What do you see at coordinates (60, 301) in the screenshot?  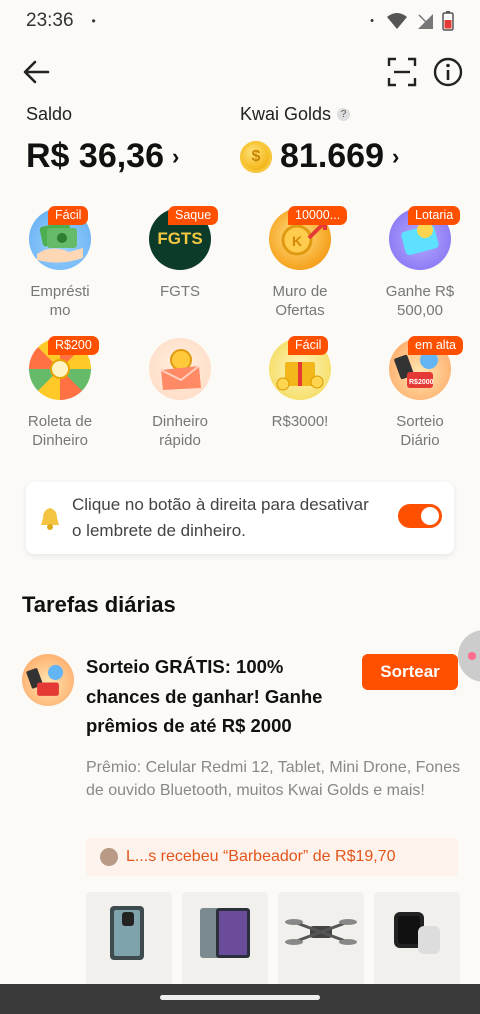 I see `service-label: Empréstimo` at bounding box center [60, 301].